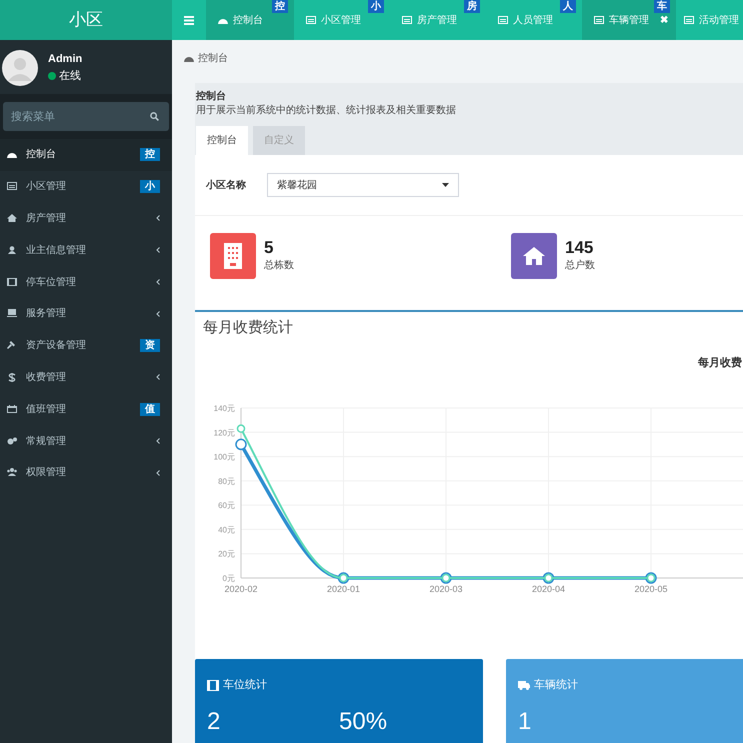 The height and width of the screenshot is (743, 743). Describe the element at coordinates (376, 6) in the screenshot. I see `tab-badge: 小` at that location.